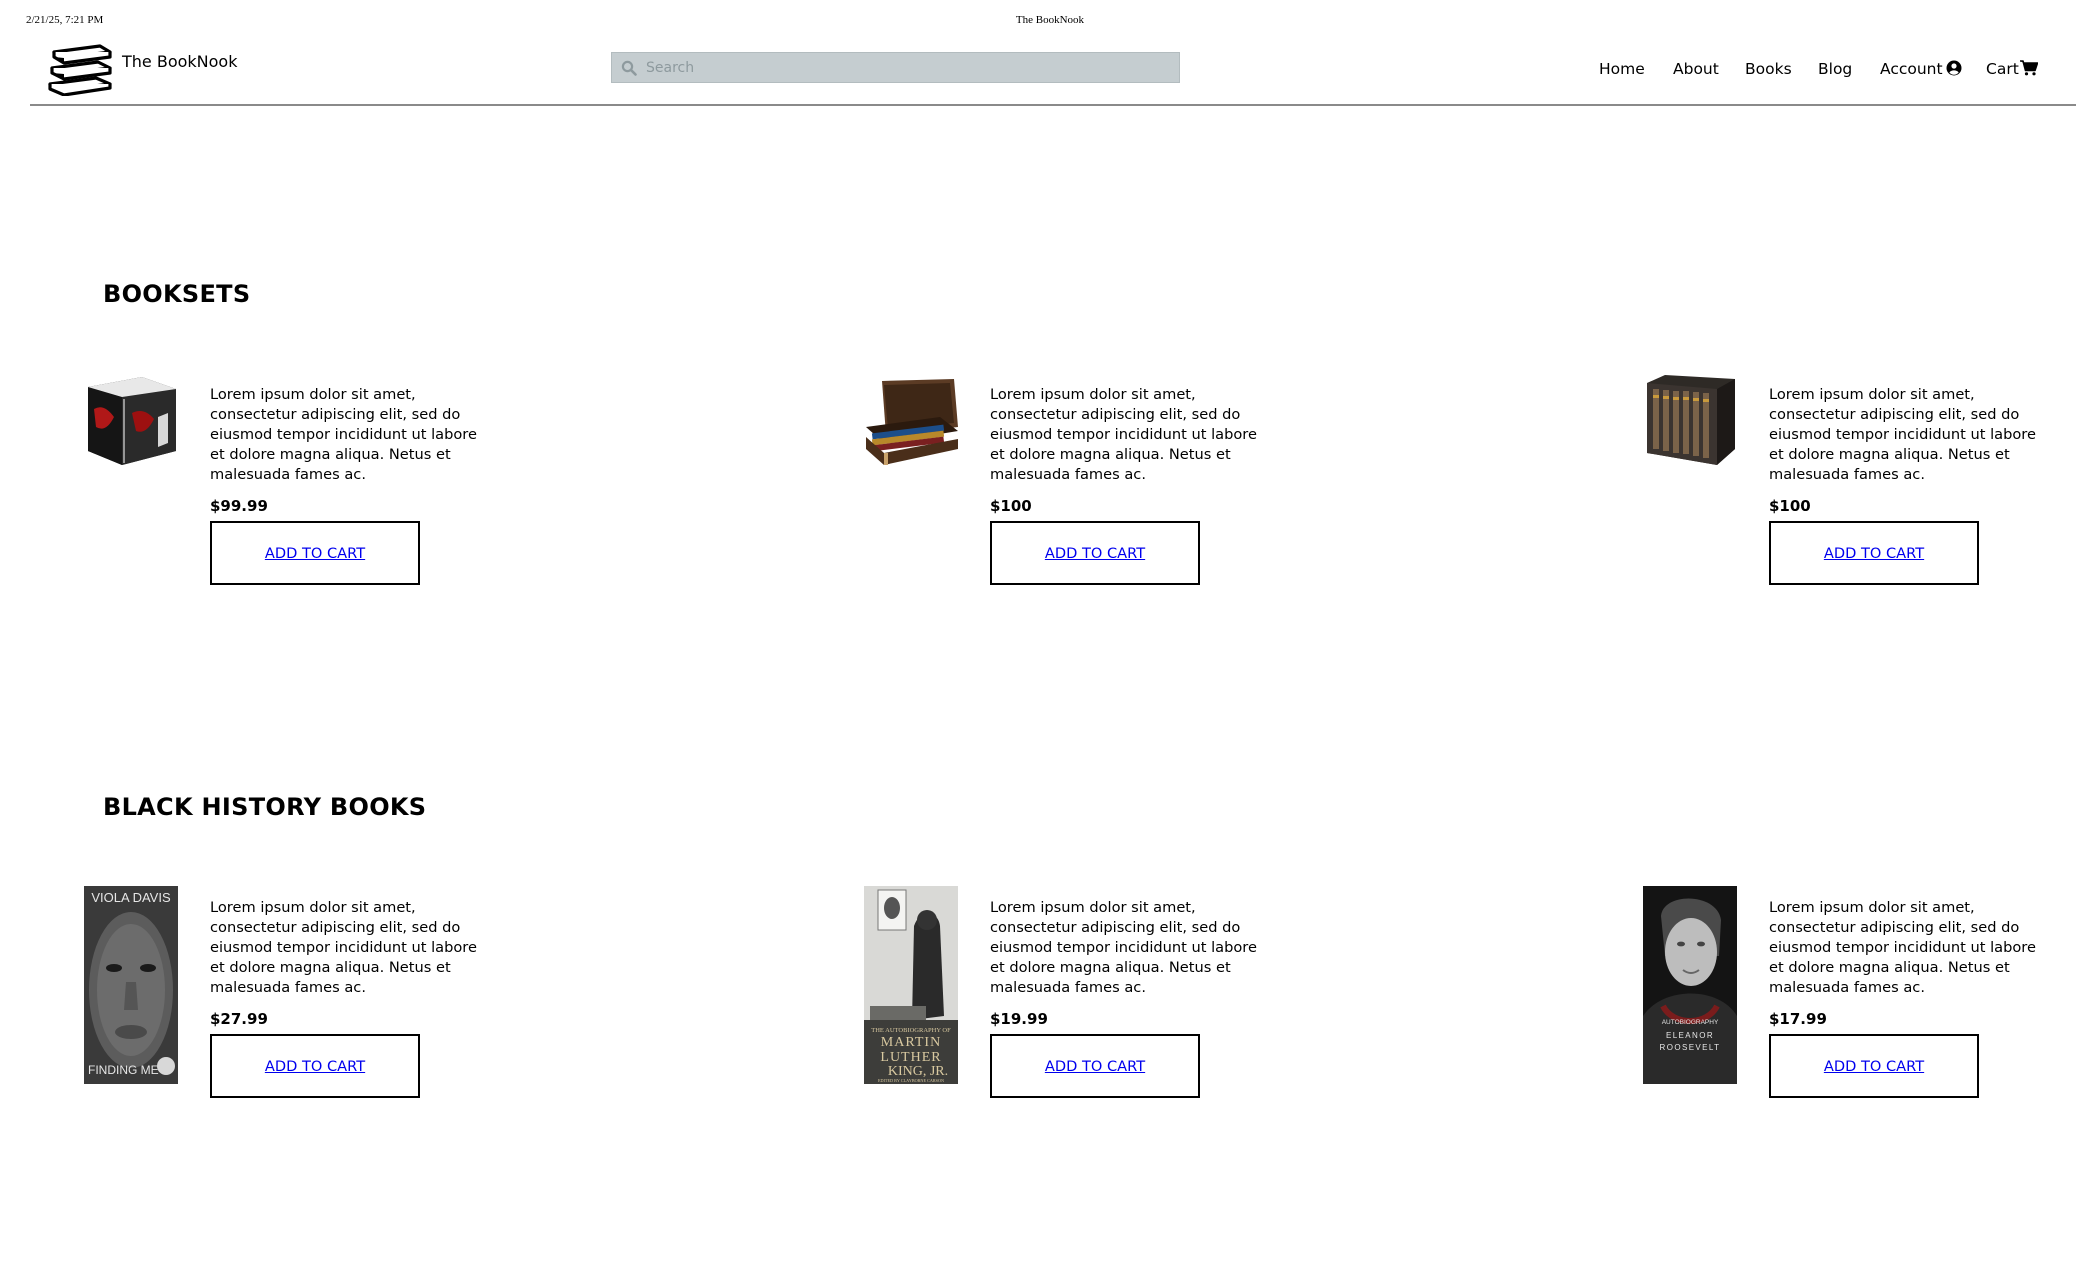  What do you see at coordinates (1622, 69) in the screenshot?
I see `nav-home: Home` at bounding box center [1622, 69].